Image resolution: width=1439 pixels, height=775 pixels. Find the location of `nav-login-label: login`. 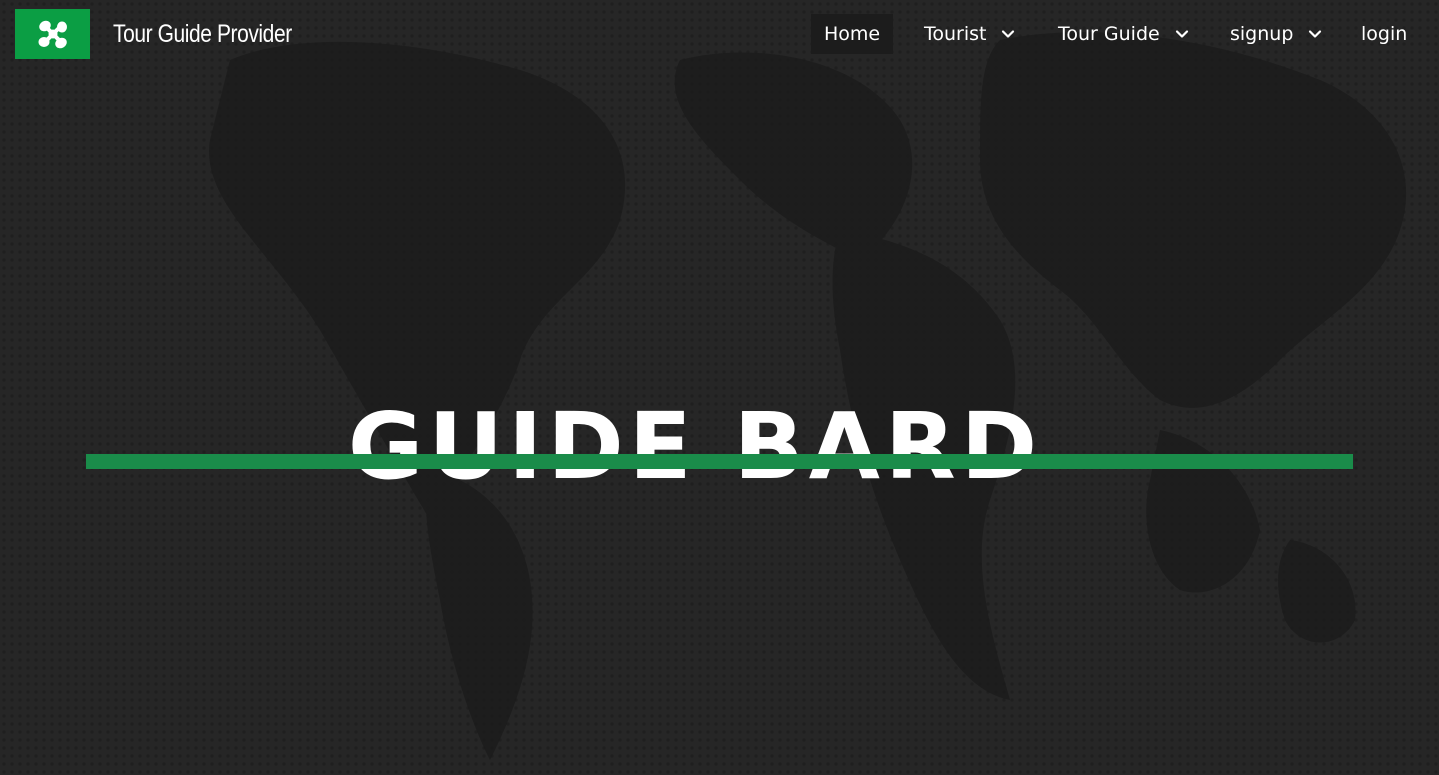

nav-login-label: login is located at coordinates (1384, 34).